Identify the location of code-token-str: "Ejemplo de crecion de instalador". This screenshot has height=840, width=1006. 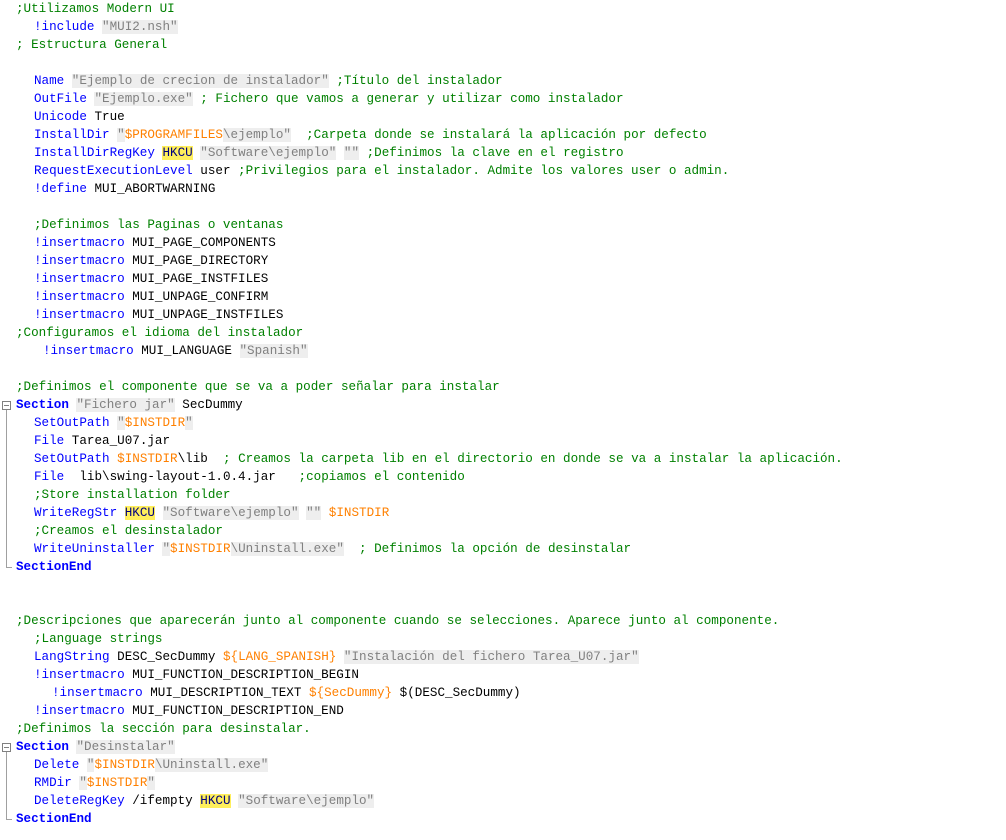
(200, 81).